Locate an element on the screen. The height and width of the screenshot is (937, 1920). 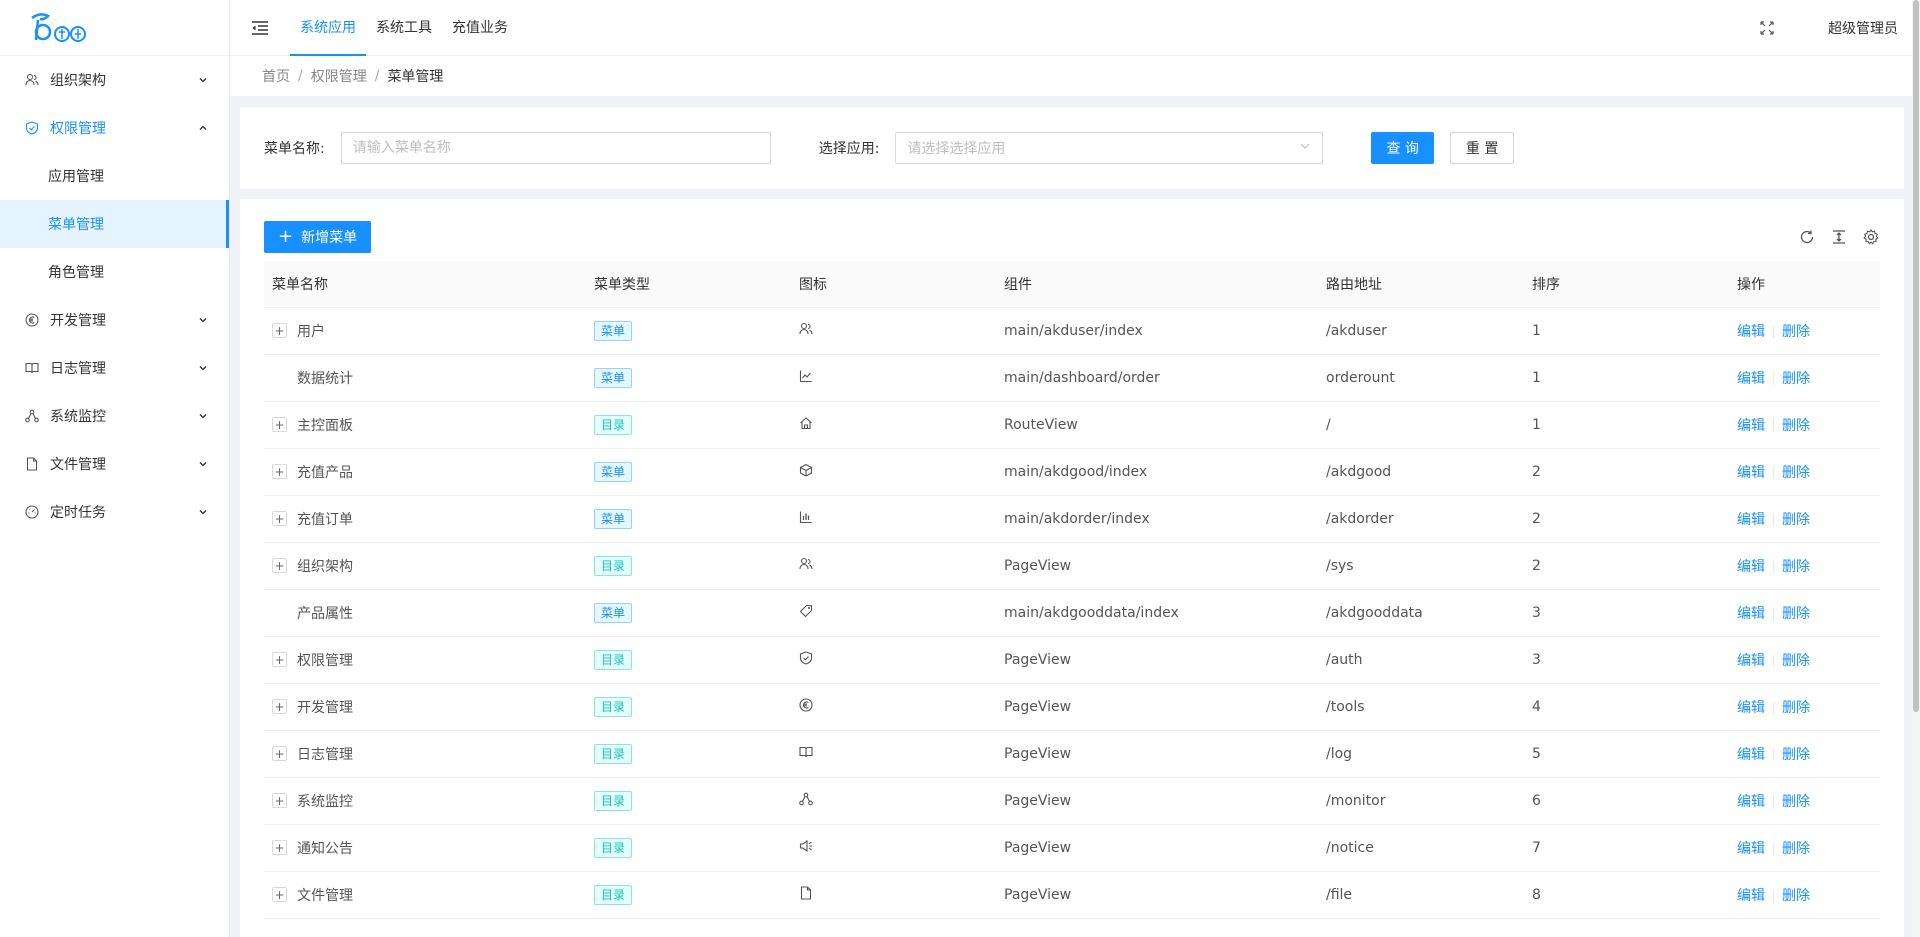
sidebar-item-label: 组织架构 is located at coordinates (78, 81).